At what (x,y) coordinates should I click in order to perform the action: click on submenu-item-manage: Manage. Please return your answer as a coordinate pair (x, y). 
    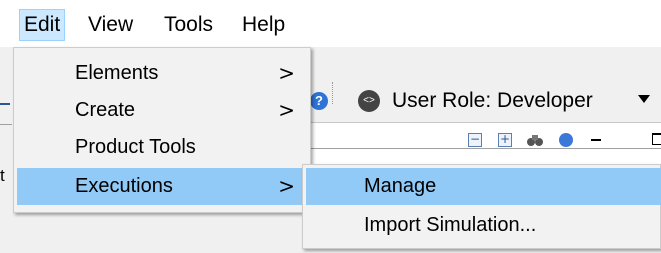
    Looking at the image, I should click on (483, 186).